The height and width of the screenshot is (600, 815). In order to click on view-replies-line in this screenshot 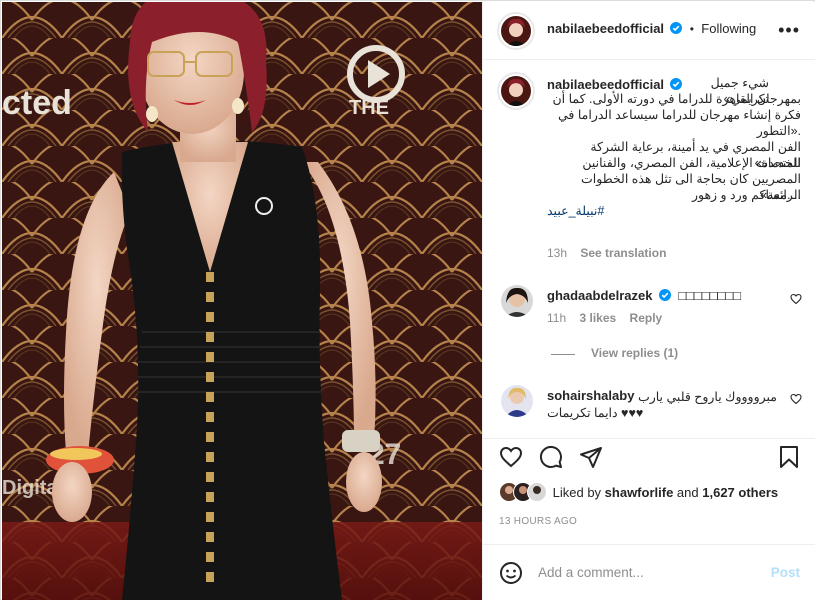, I will do `click(563, 354)`.